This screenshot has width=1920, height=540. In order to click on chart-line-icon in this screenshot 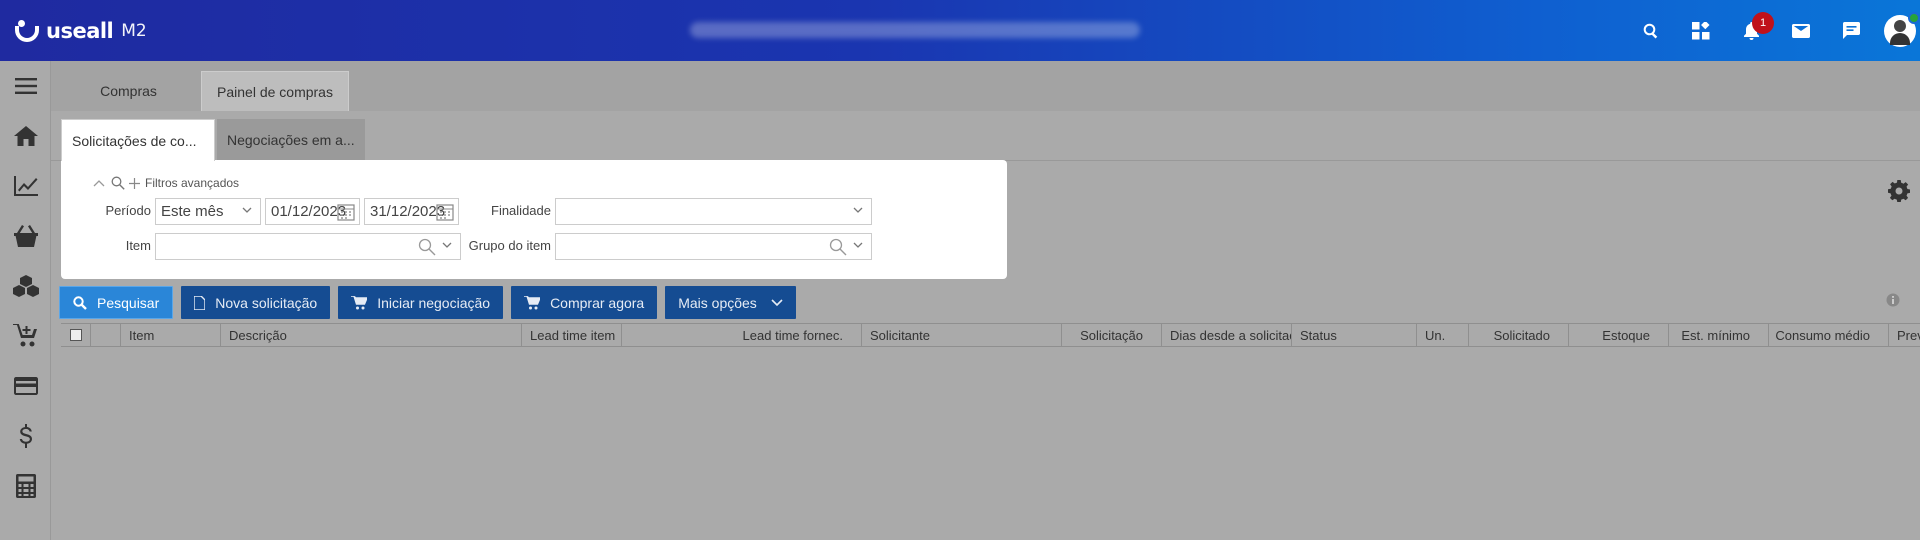, I will do `click(25, 186)`.